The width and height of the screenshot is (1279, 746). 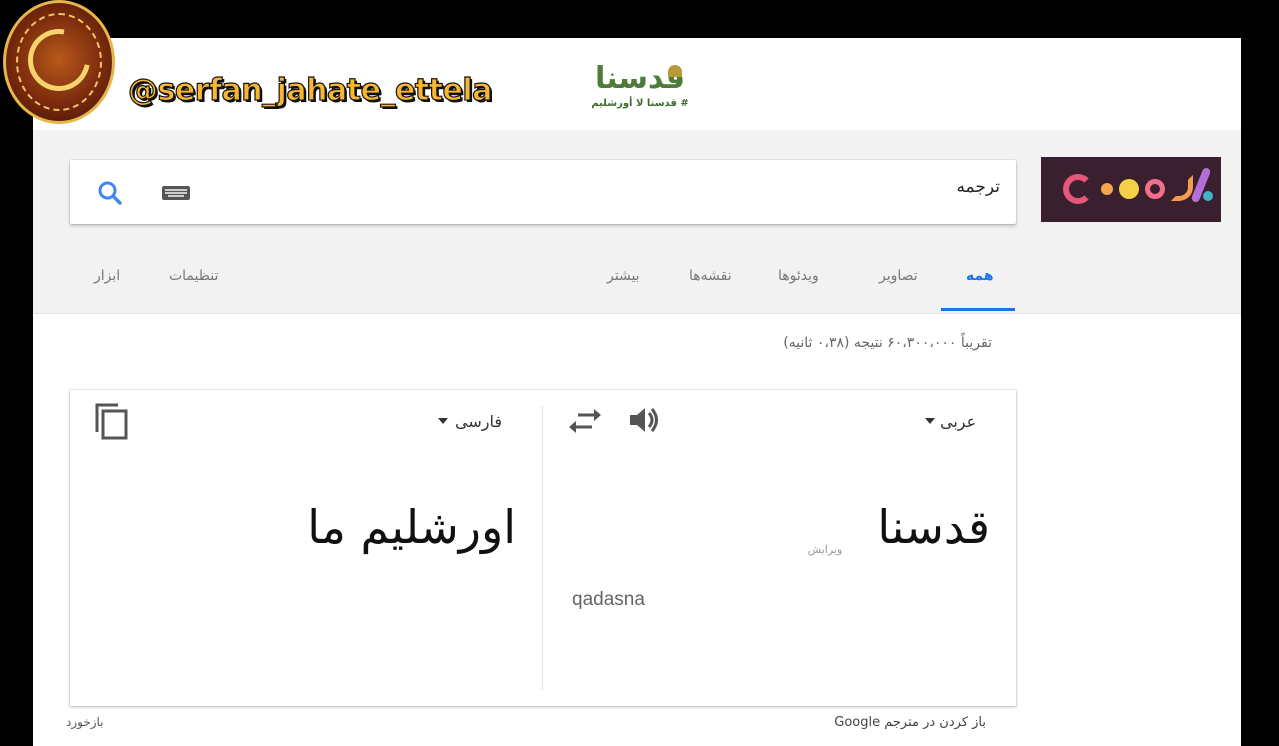 What do you see at coordinates (1182, 188) in the screenshot?
I see `doodle-letter-l` at bounding box center [1182, 188].